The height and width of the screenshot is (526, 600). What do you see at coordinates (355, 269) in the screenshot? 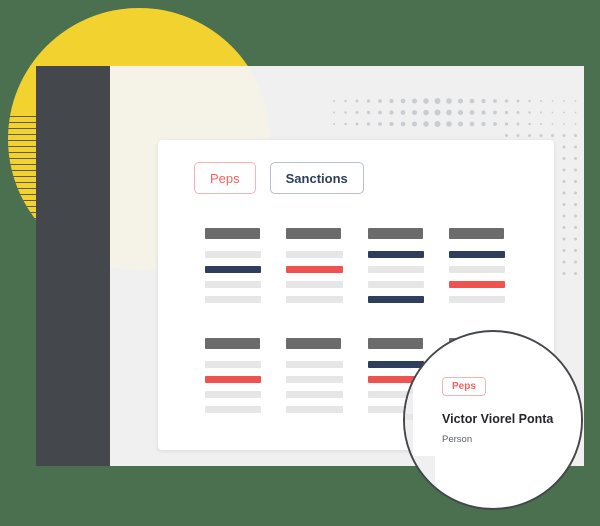
I see `placeholder-row` at bounding box center [355, 269].